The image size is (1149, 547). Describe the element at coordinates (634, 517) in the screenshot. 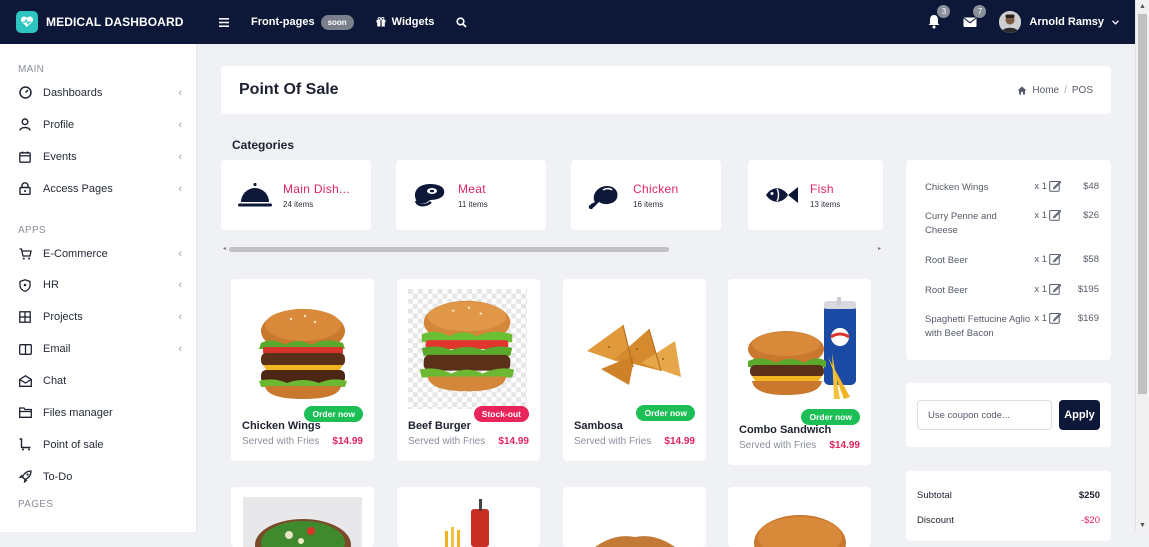

I see `product-card-pastry` at that location.